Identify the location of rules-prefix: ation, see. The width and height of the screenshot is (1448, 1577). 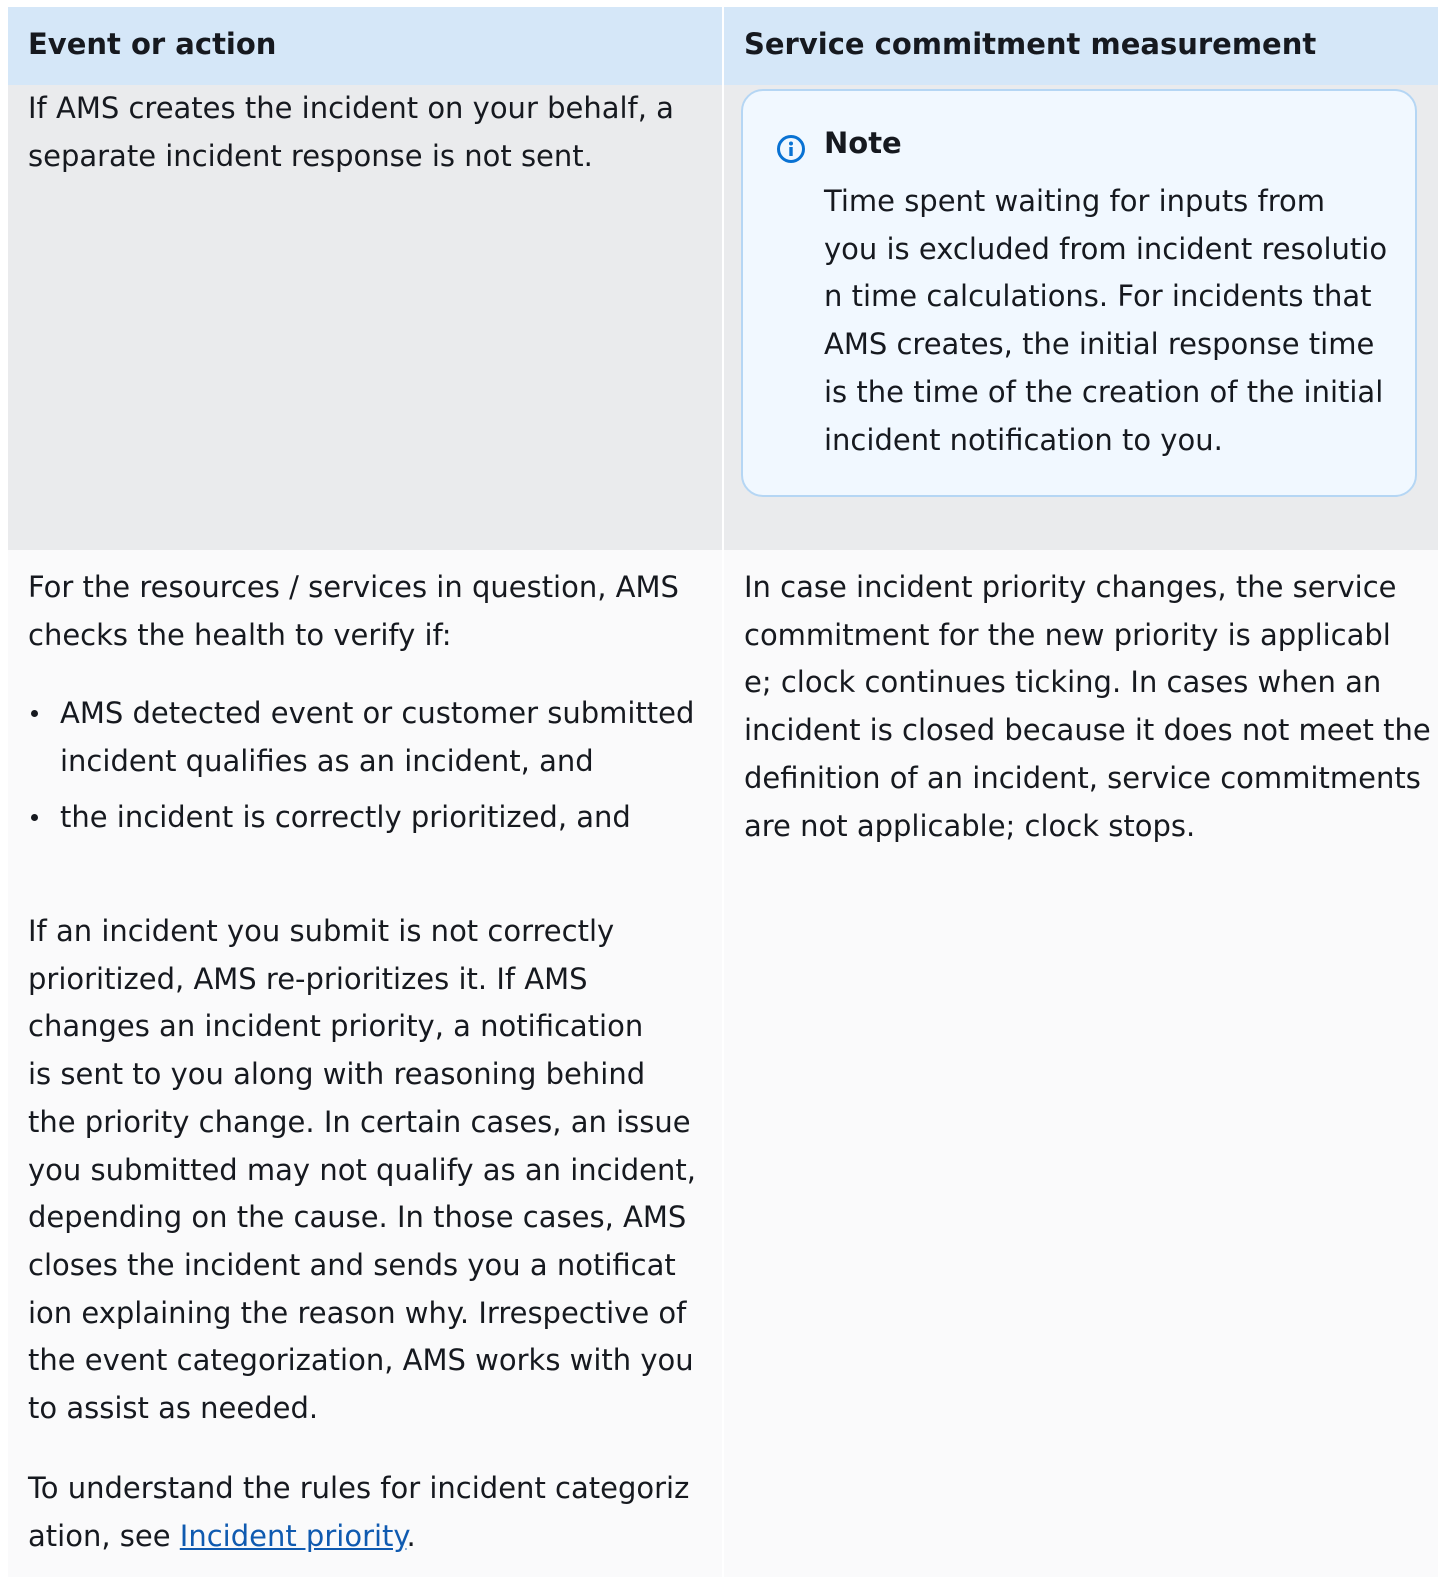
(104, 1535).